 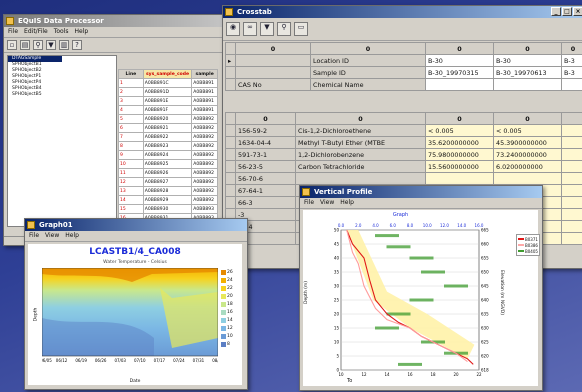 I want to click on table-cell: A0BB891D, so click(x=167, y=92).